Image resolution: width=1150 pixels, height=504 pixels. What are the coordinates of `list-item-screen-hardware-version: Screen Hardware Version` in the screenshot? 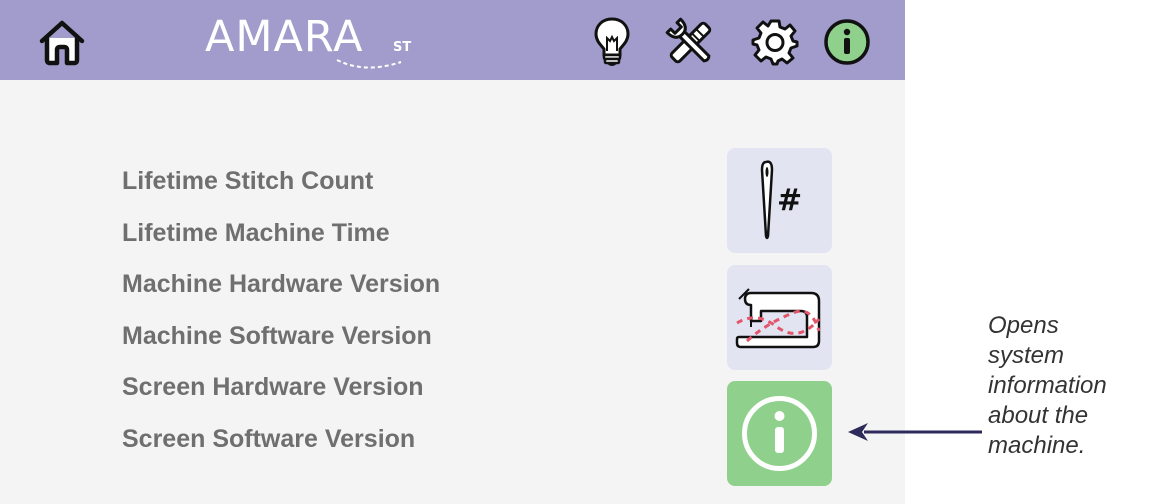 It's located at (273, 387).